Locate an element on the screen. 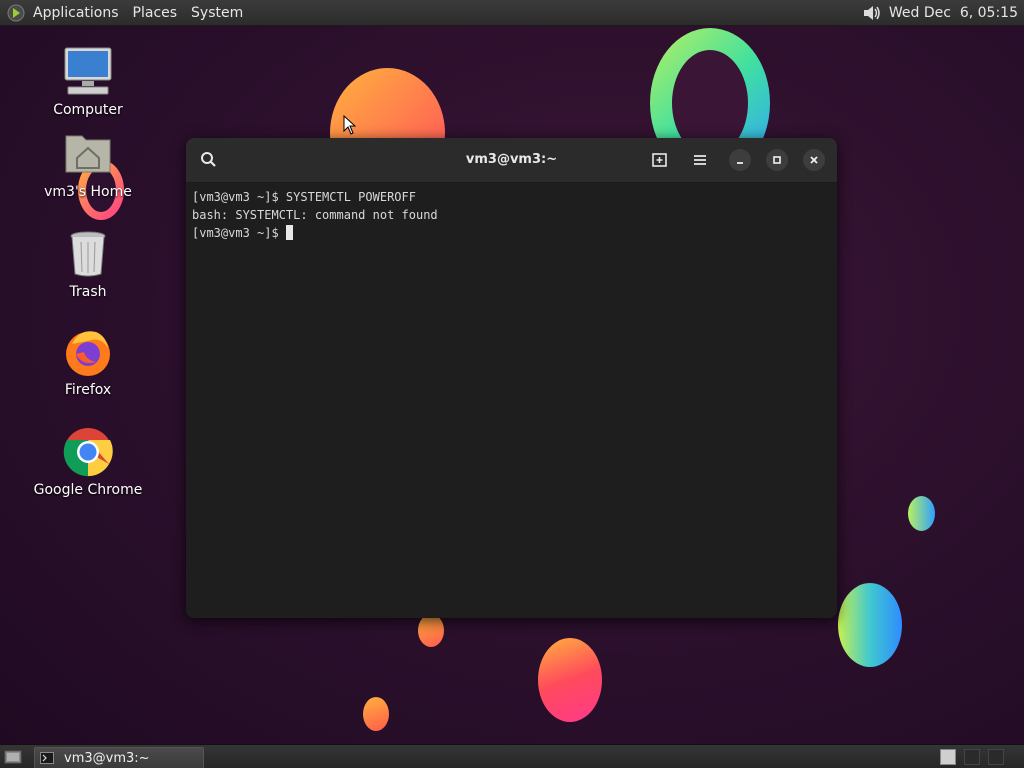  desktop-icon-home: vm3's Home is located at coordinates (88, 164).